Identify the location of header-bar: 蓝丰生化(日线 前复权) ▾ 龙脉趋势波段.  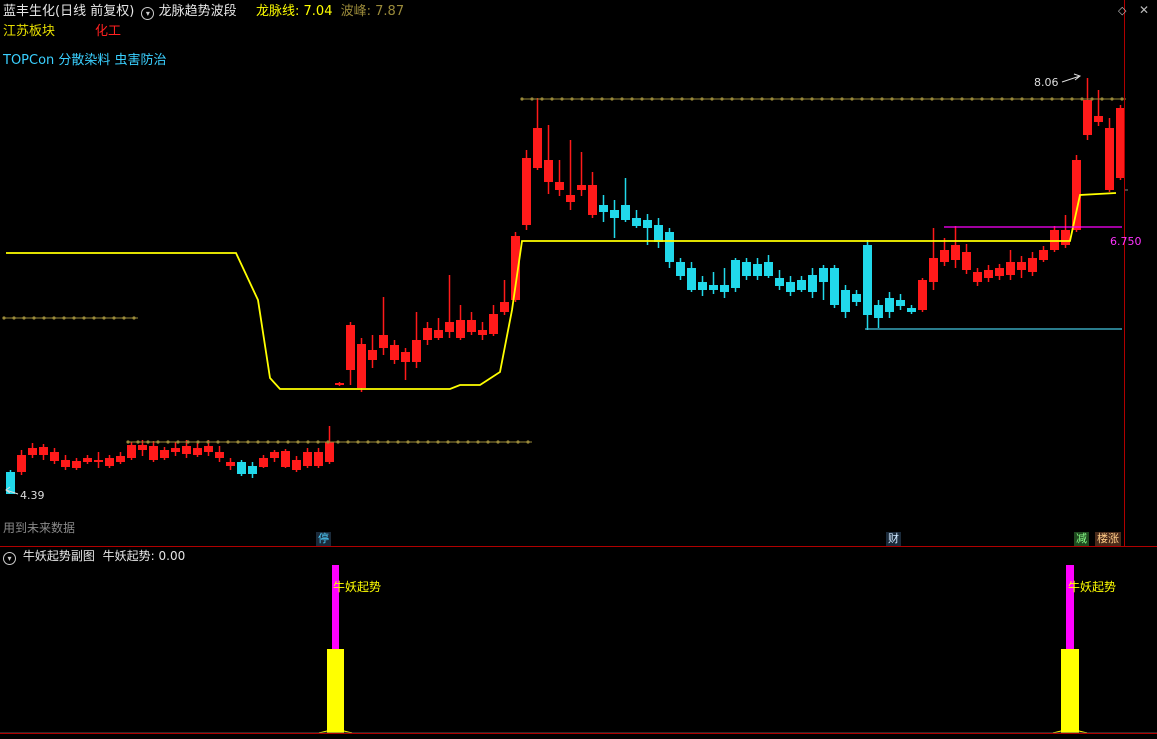
(120, 12).